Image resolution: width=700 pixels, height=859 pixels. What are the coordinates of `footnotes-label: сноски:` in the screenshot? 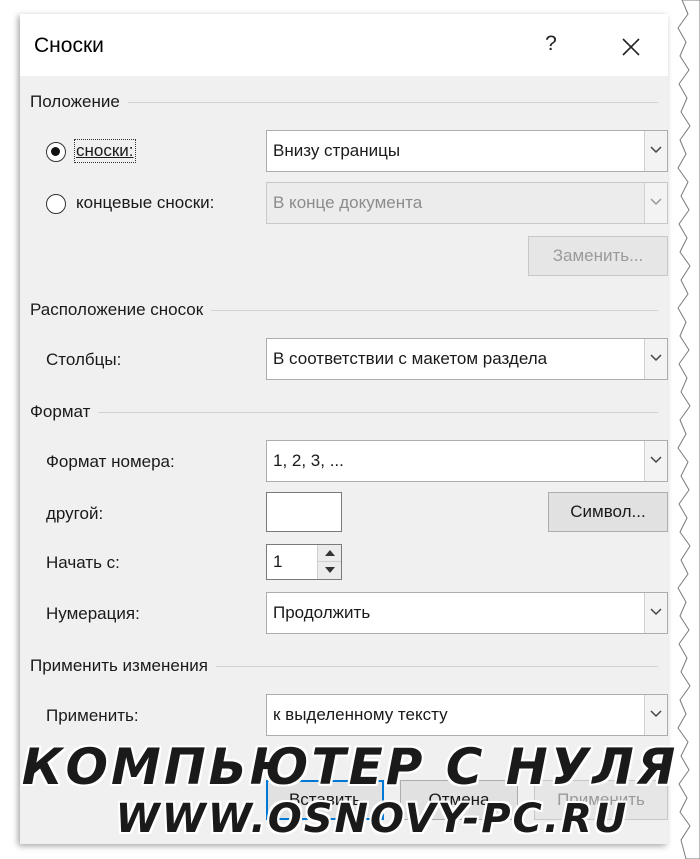 It's located at (105, 151).